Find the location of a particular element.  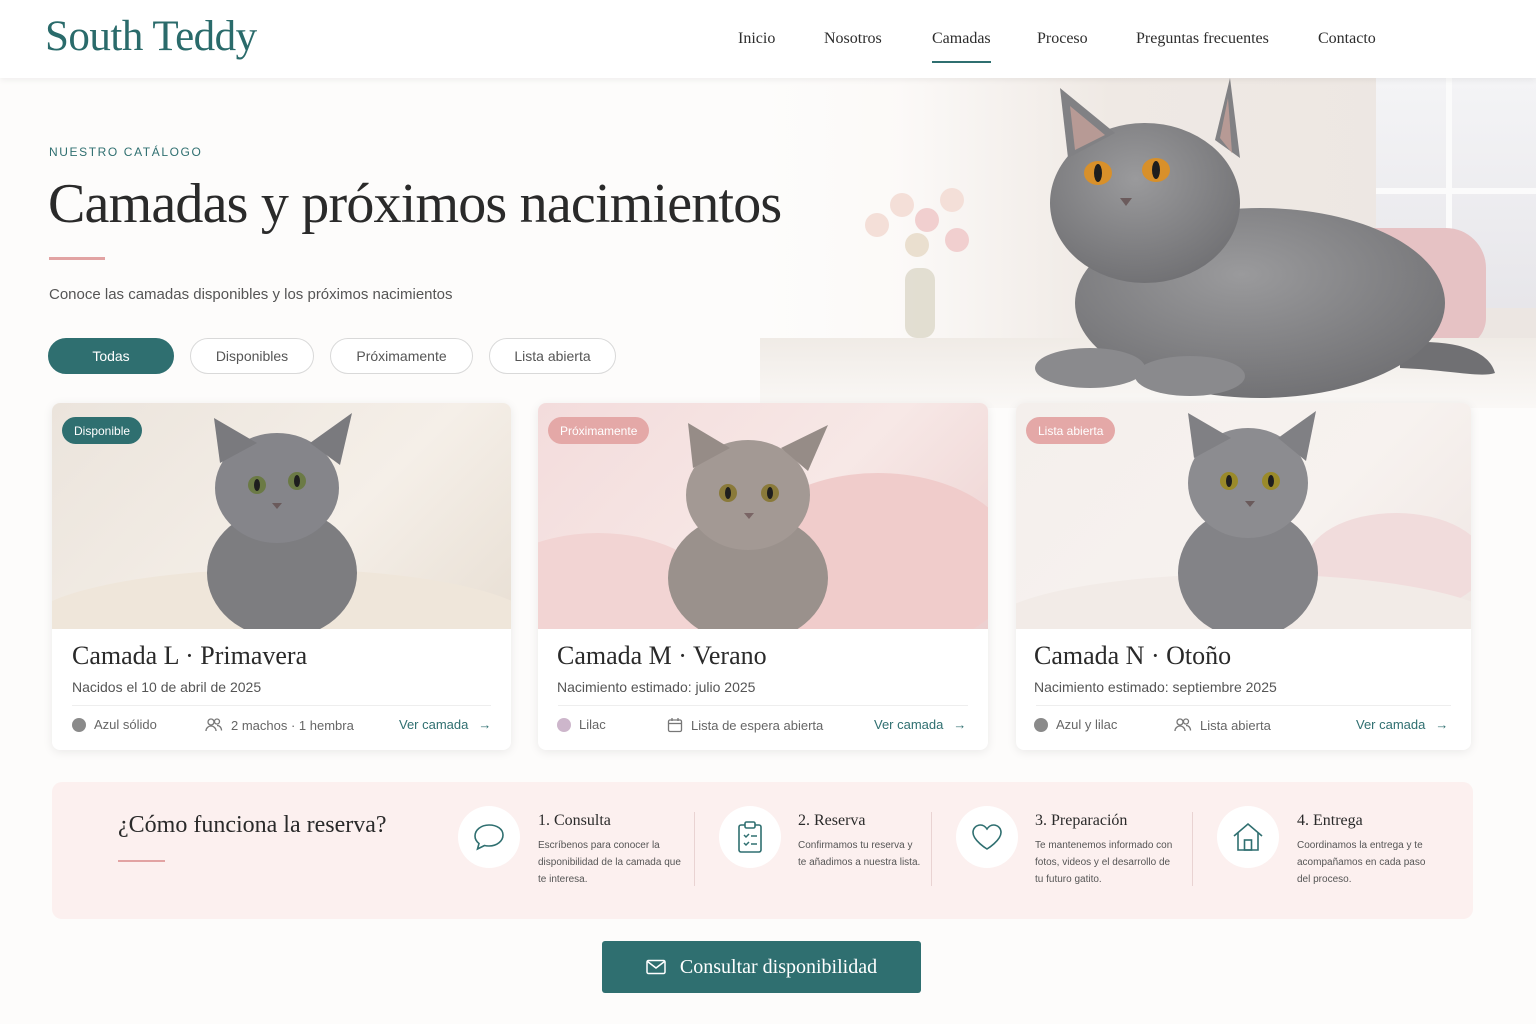

card-subtitle: Nacidos el 10 de abril de 2025 is located at coordinates (167, 687).